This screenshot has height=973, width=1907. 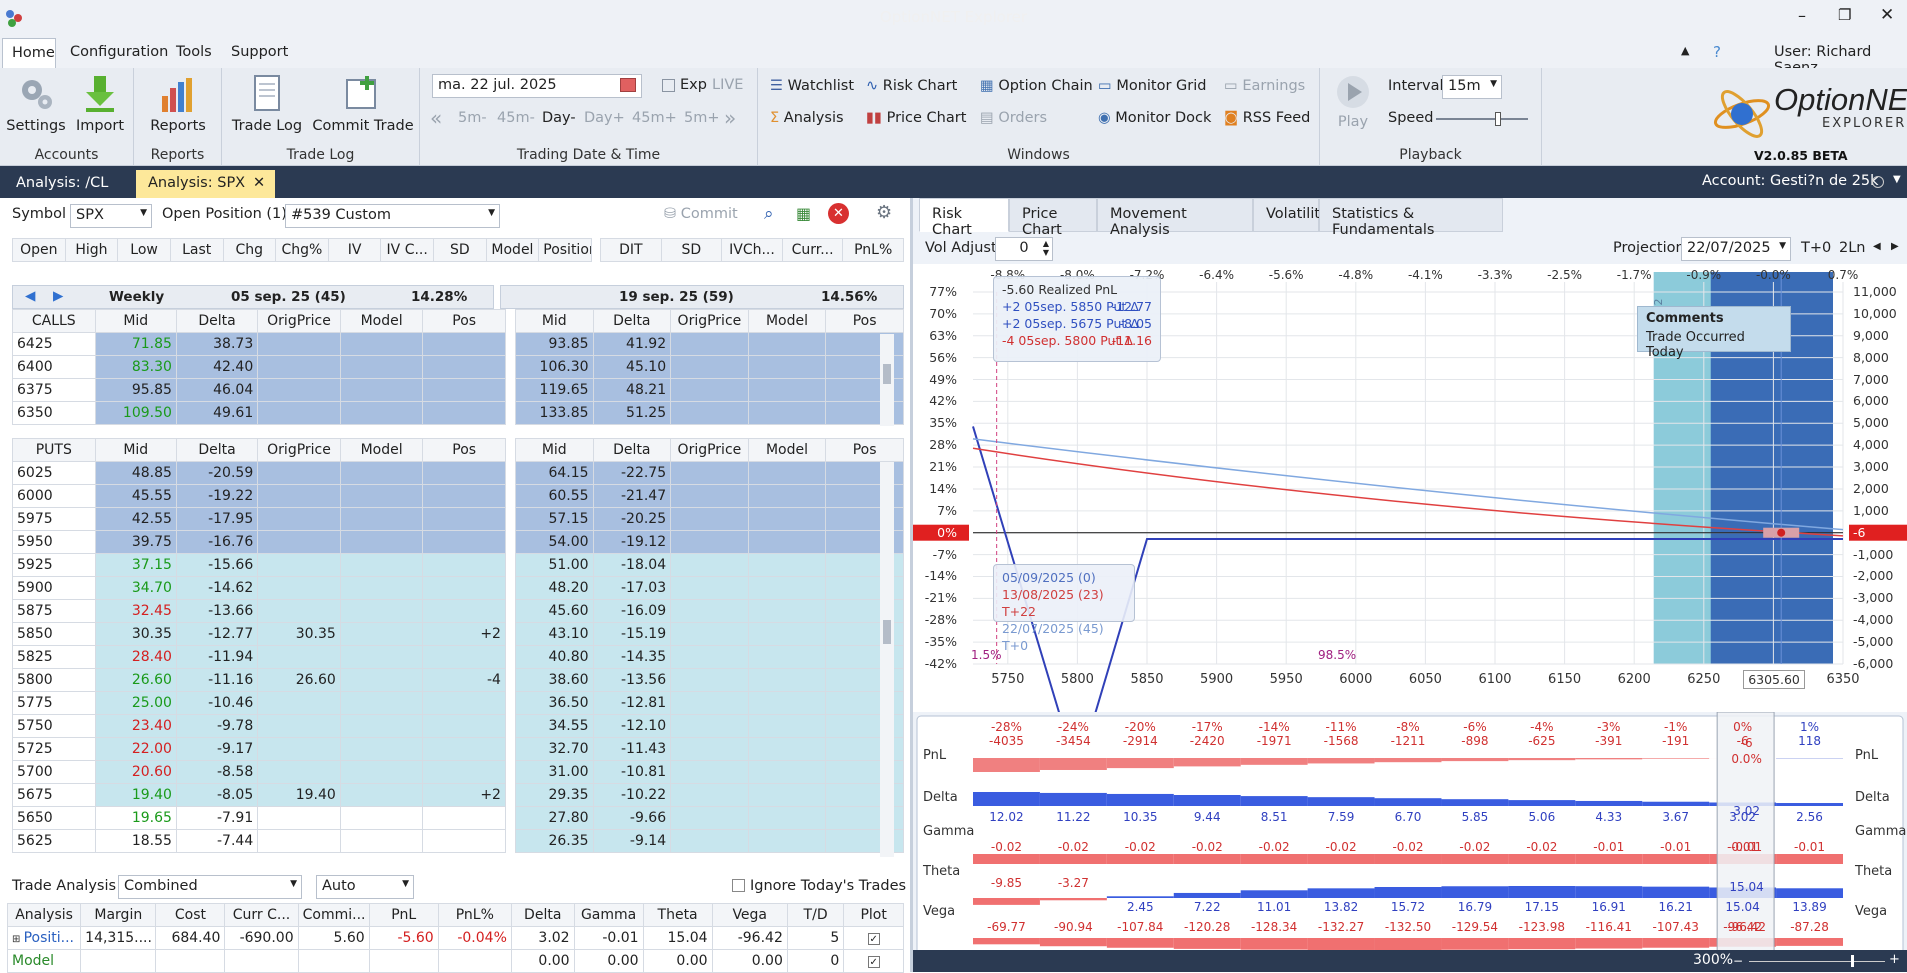 I want to click on put-row: 590034.70-14.6248.20-17.03, so click(x=458, y=588).